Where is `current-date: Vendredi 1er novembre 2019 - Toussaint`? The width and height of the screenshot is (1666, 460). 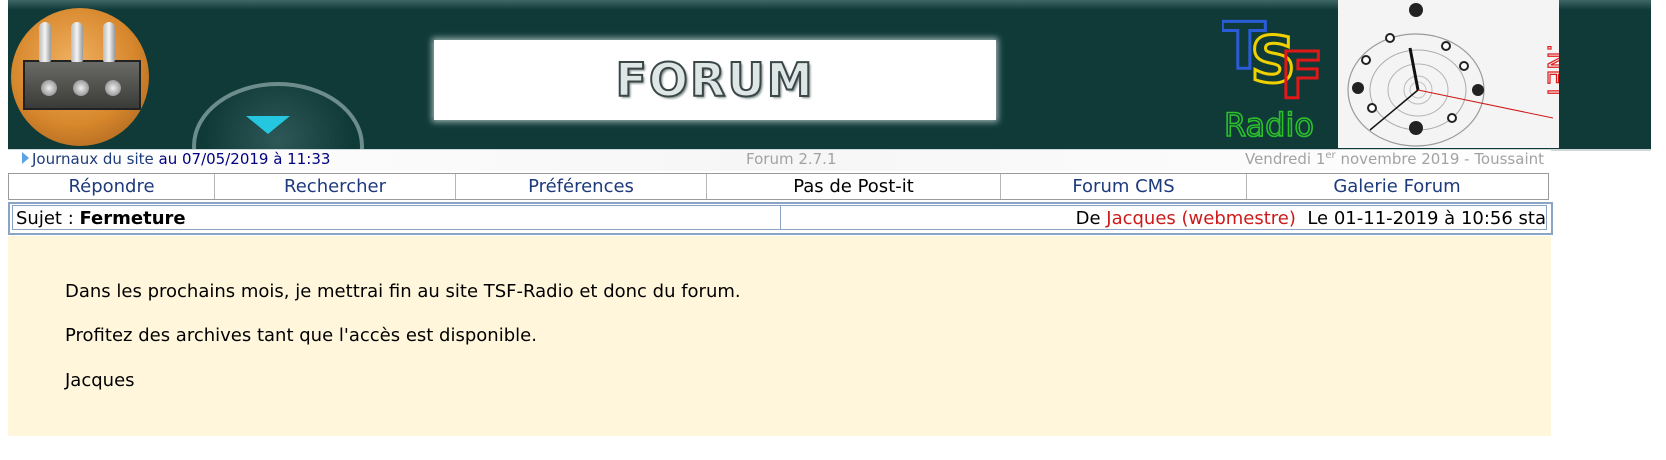
current-date: Vendredi 1er novembre 2019 - Toussaint is located at coordinates (1394, 159).